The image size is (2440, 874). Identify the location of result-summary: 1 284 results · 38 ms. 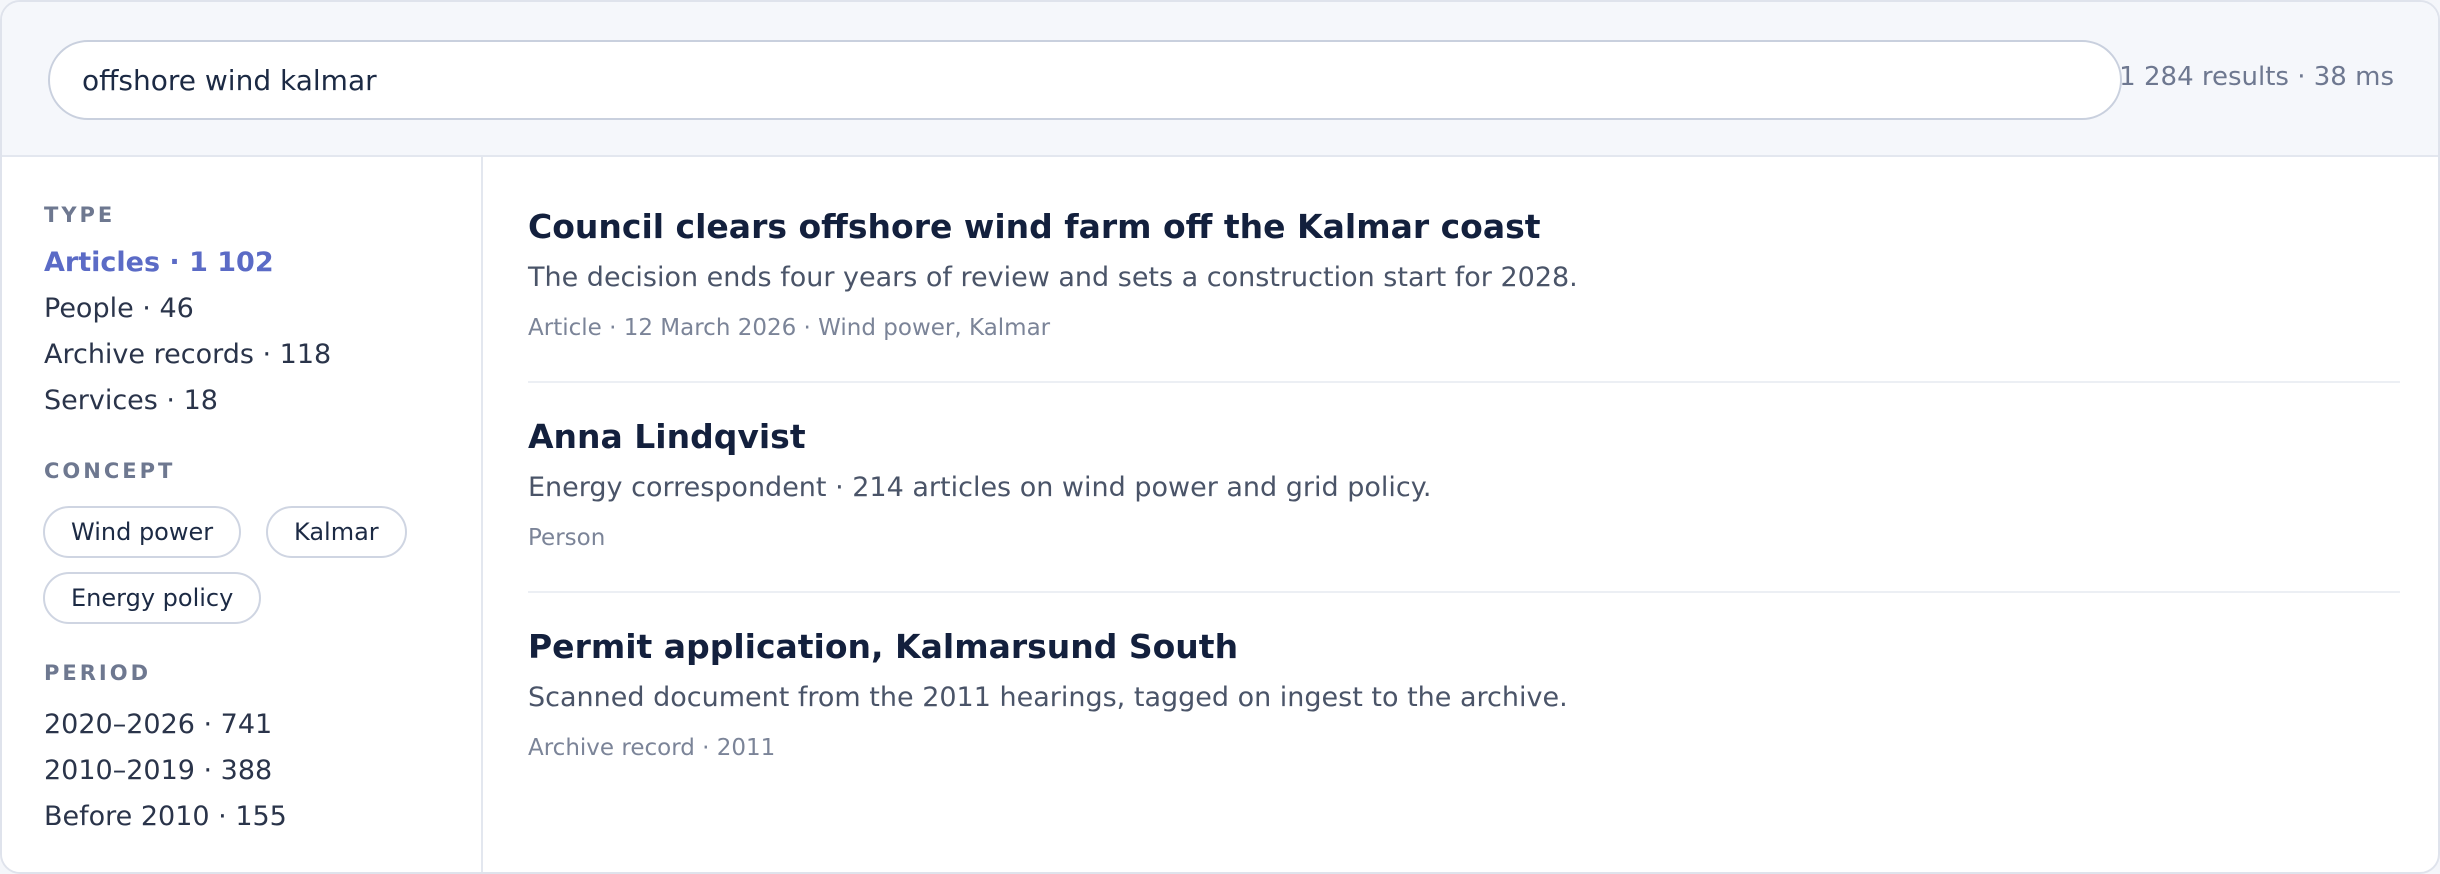
(2256, 77).